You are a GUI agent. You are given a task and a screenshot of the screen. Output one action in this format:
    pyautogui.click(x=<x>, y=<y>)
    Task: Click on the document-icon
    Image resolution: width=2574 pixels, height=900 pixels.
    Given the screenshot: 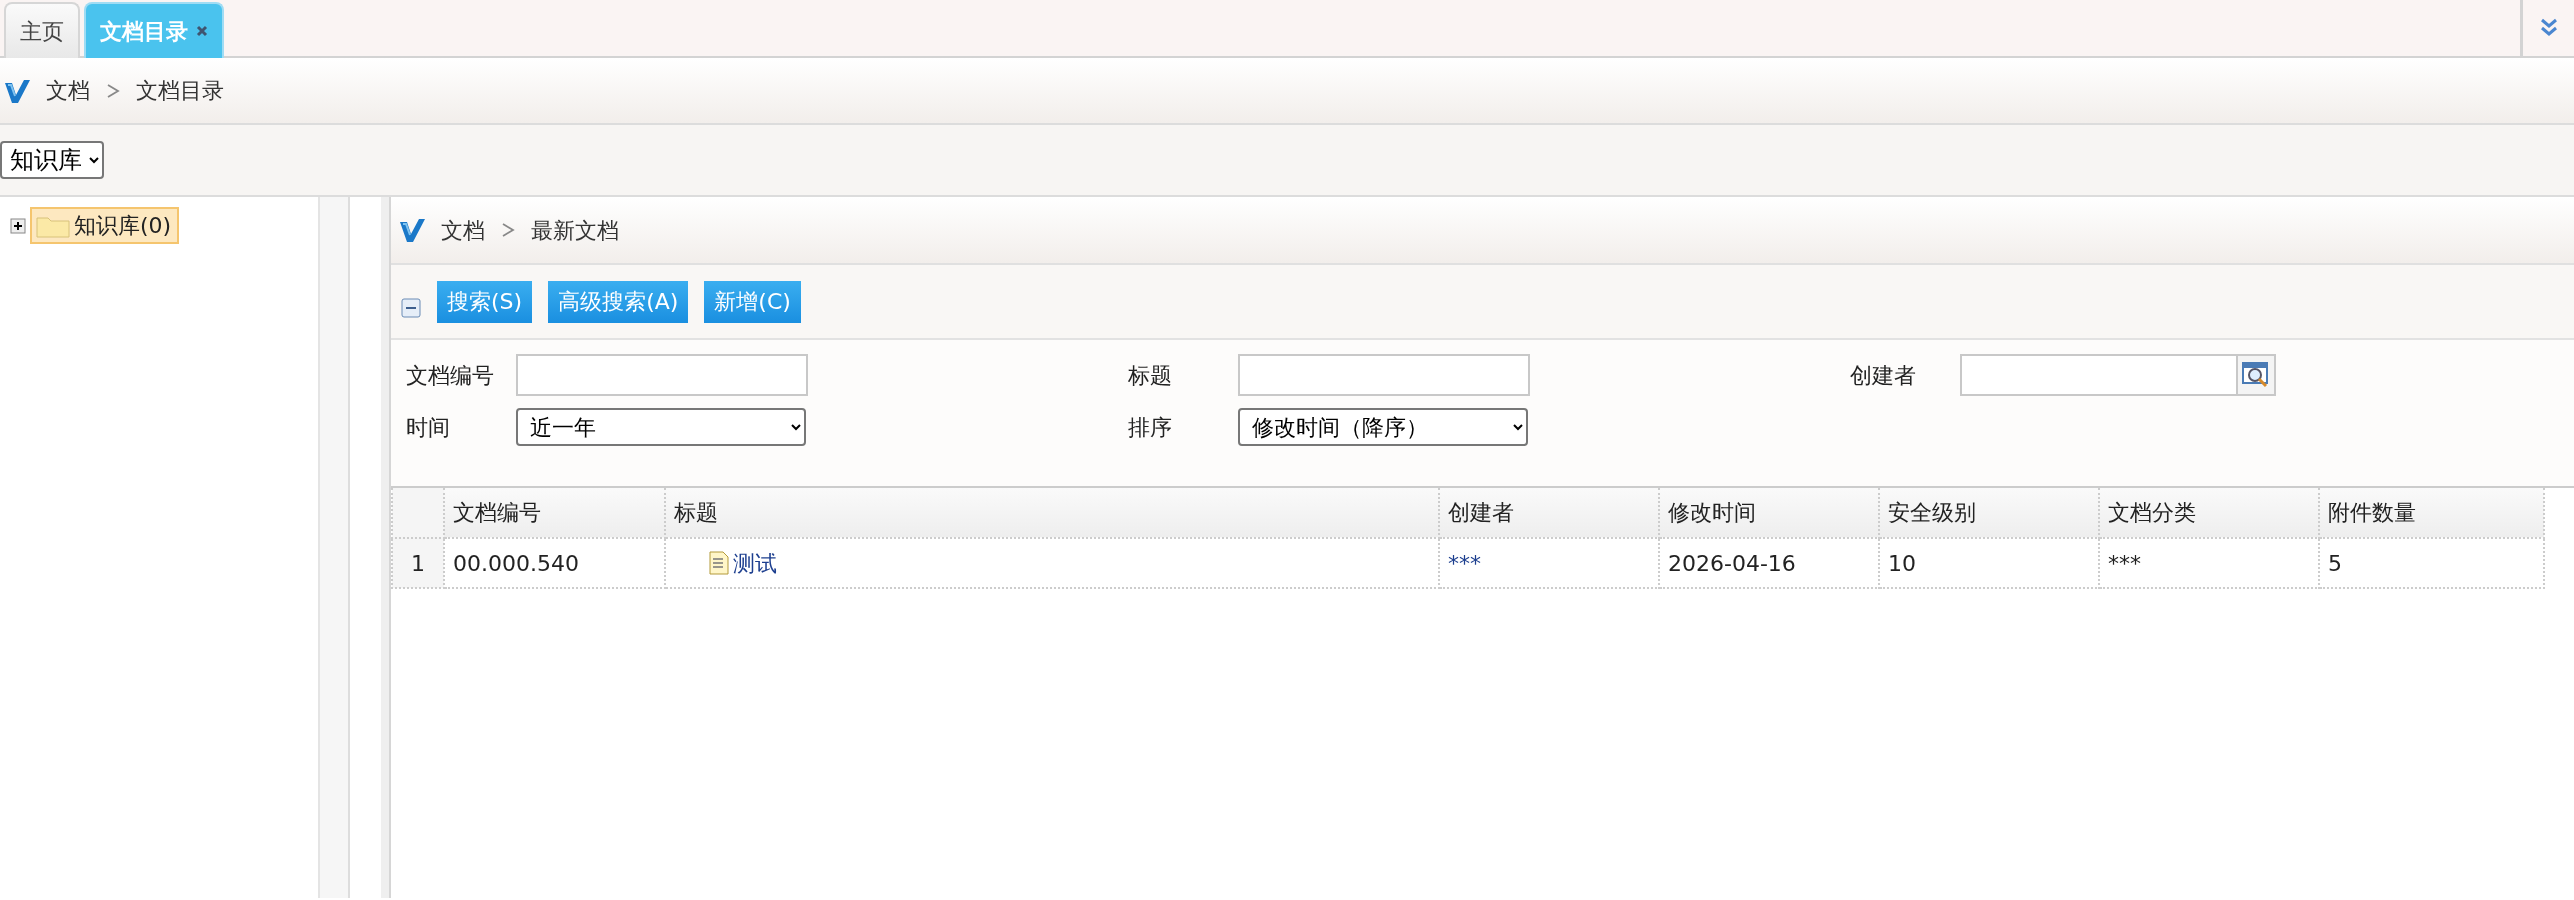 What is the action you would take?
    pyautogui.click(x=719, y=563)
    